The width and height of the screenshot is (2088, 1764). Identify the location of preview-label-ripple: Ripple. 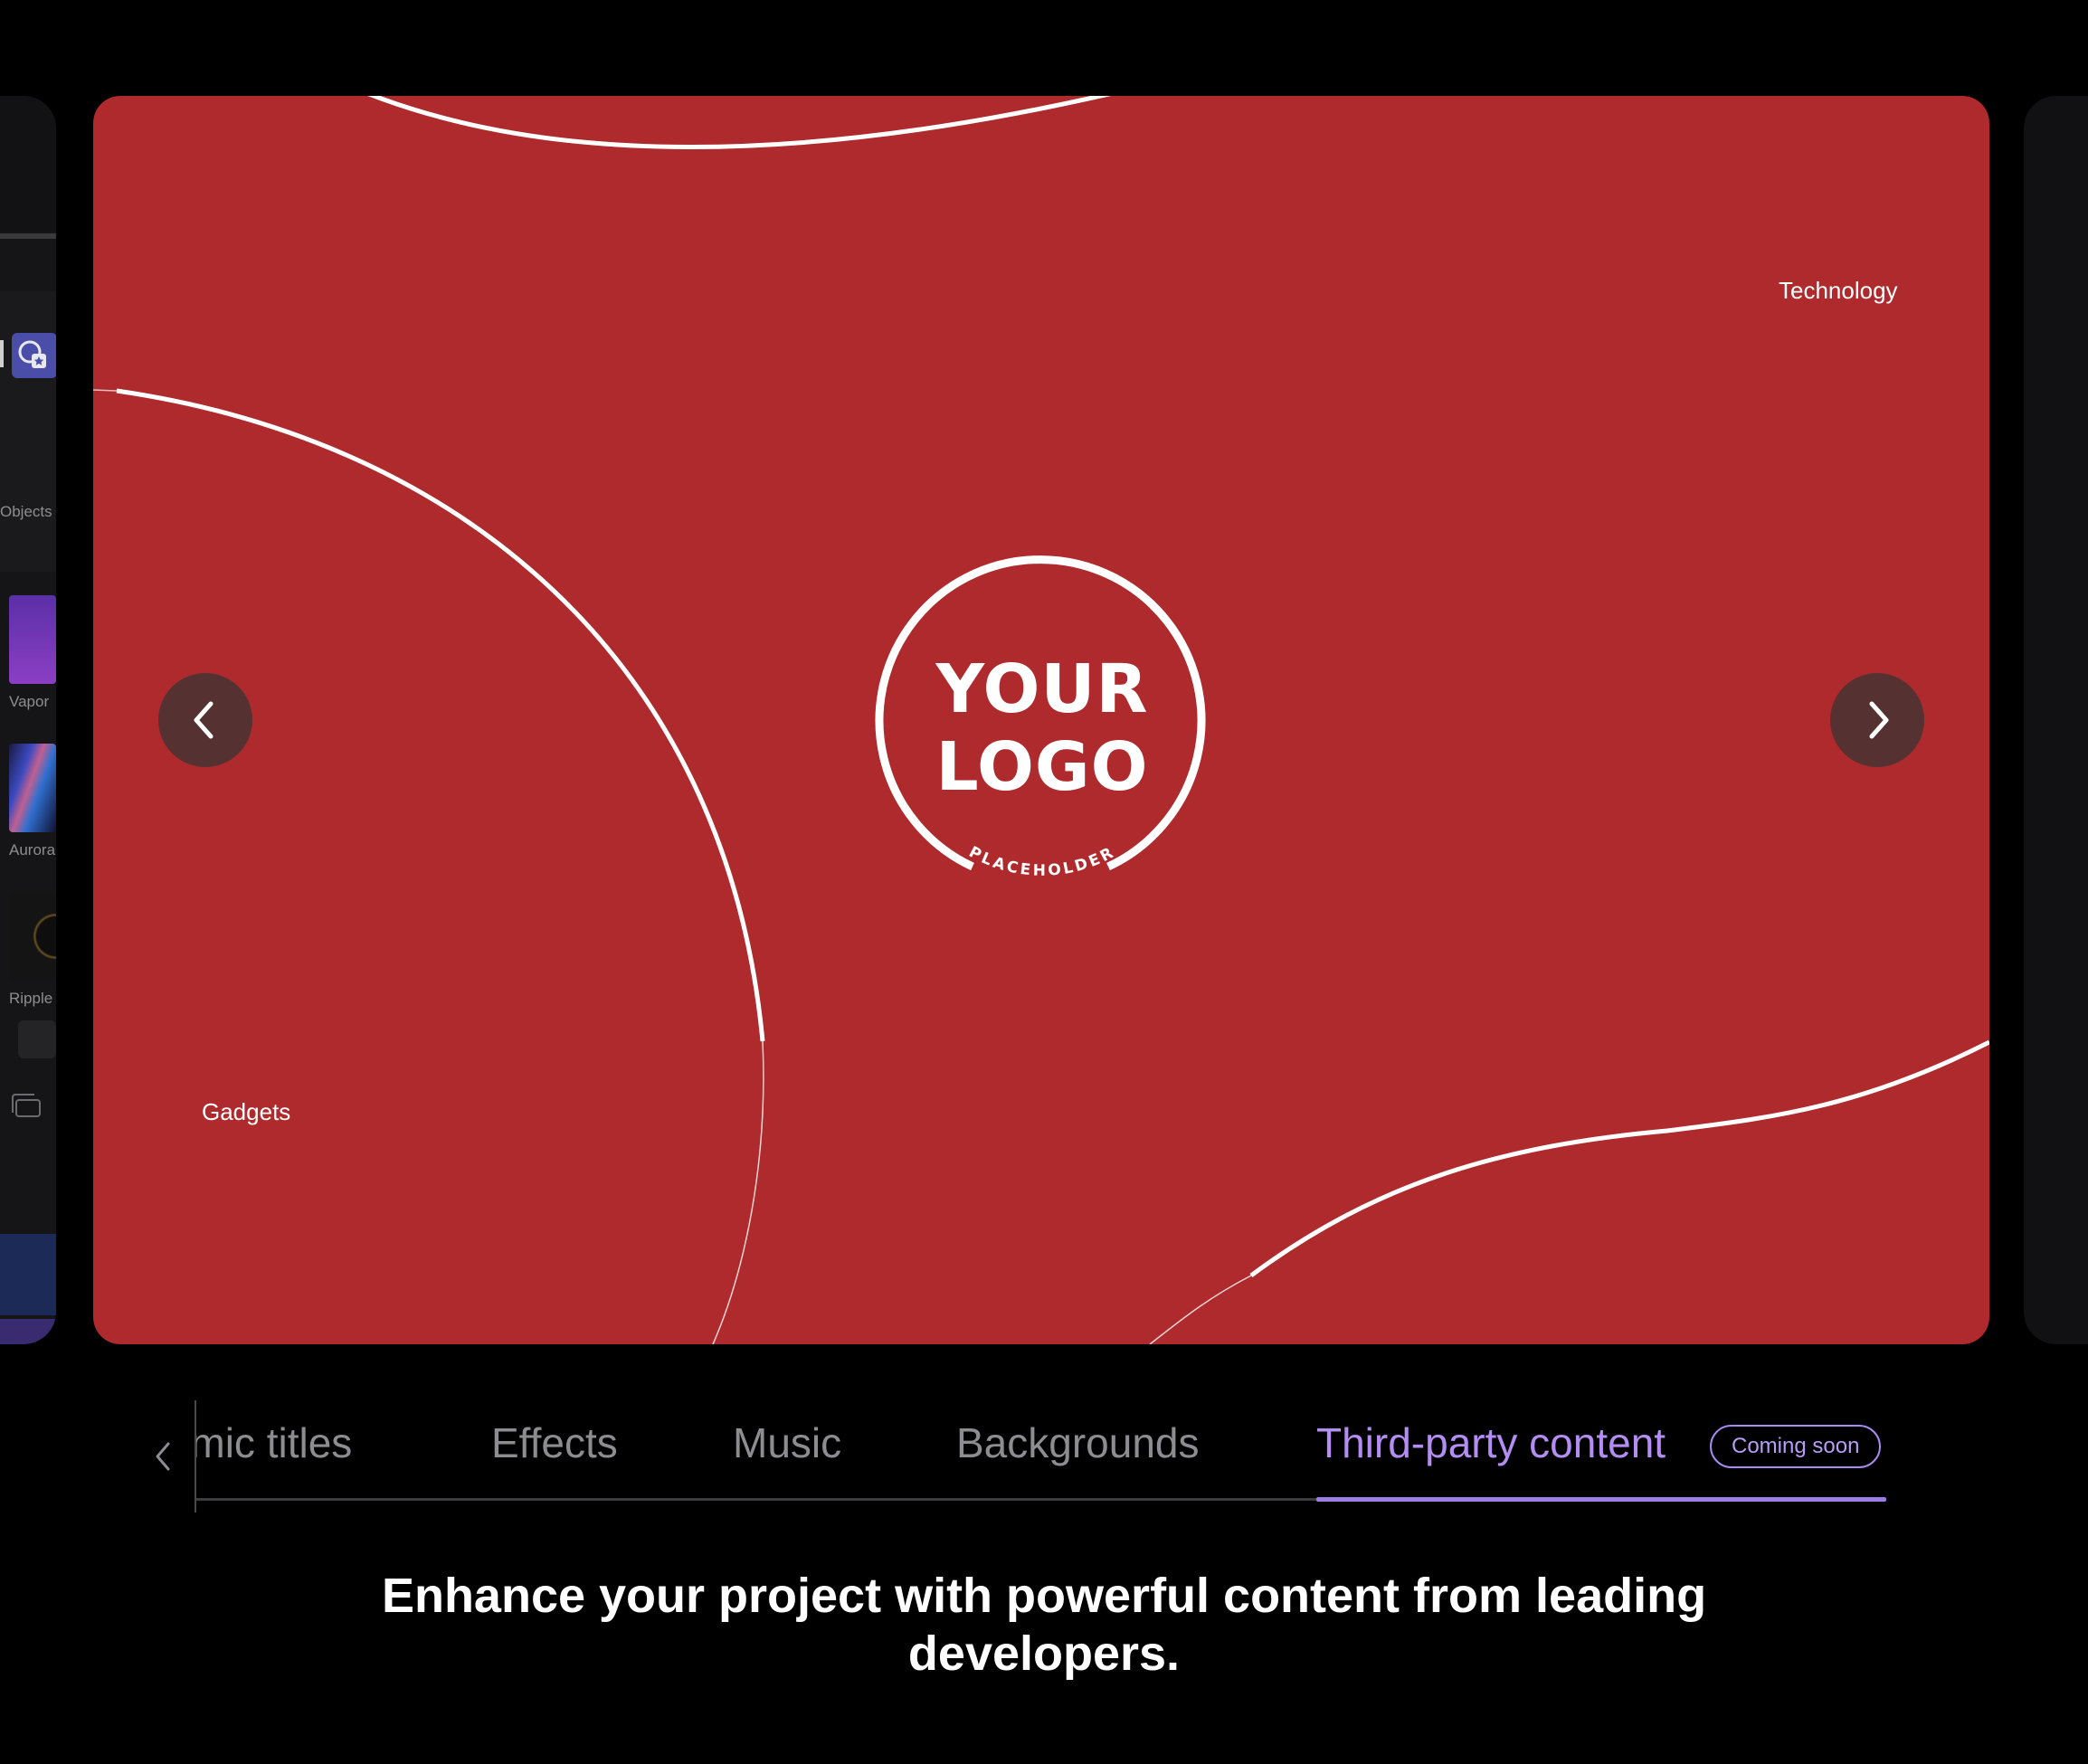
(31, 998).